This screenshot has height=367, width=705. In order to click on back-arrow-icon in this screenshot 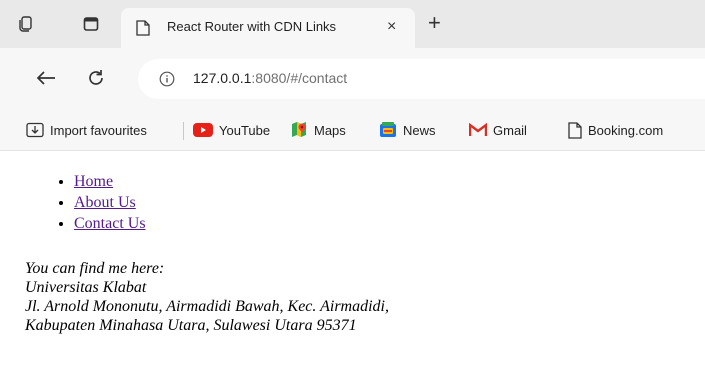, I will do `click(46, 78)`.